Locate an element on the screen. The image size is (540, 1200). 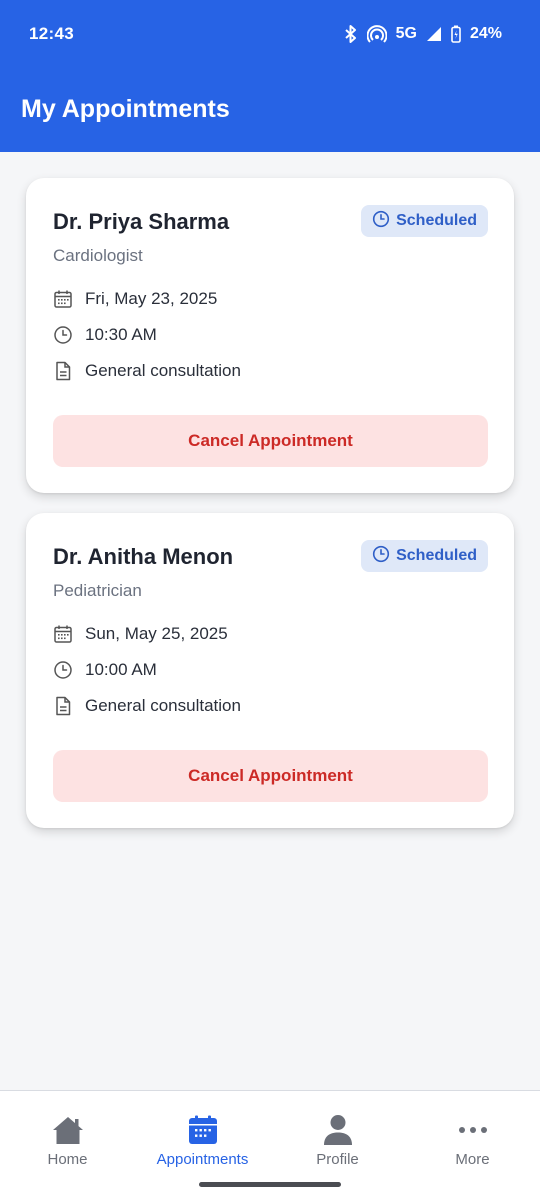
doctor-specialty: Pediatrician is located at coordinates (97, 590).